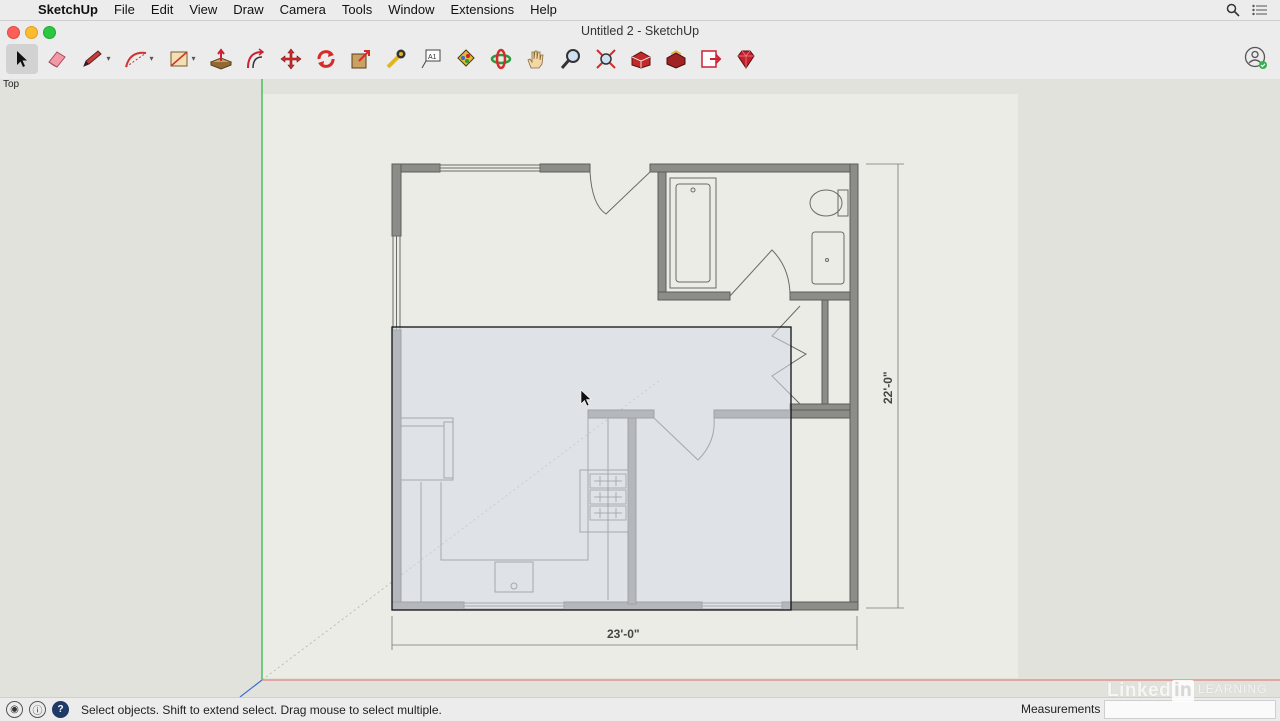 The width and height of the screenshot is (1280, 721). What do you see at coordinates (623, 634) in the screenshot?
I see `dimension-width-label: 23'-0"` at bounding box center [623, 634].